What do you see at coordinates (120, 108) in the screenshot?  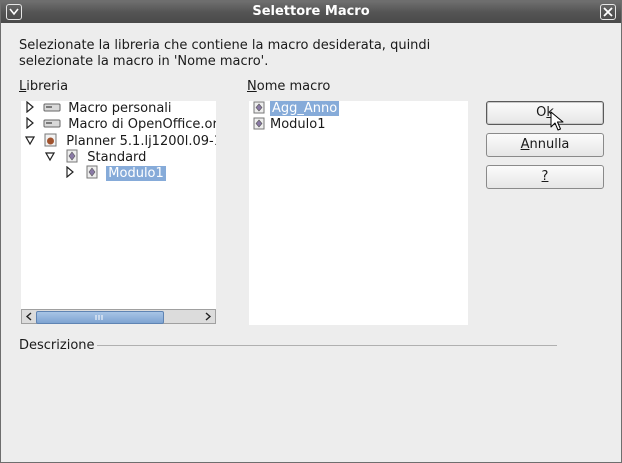 I see `tree-item-label: Macro personali` at bounding box center [120, 108].